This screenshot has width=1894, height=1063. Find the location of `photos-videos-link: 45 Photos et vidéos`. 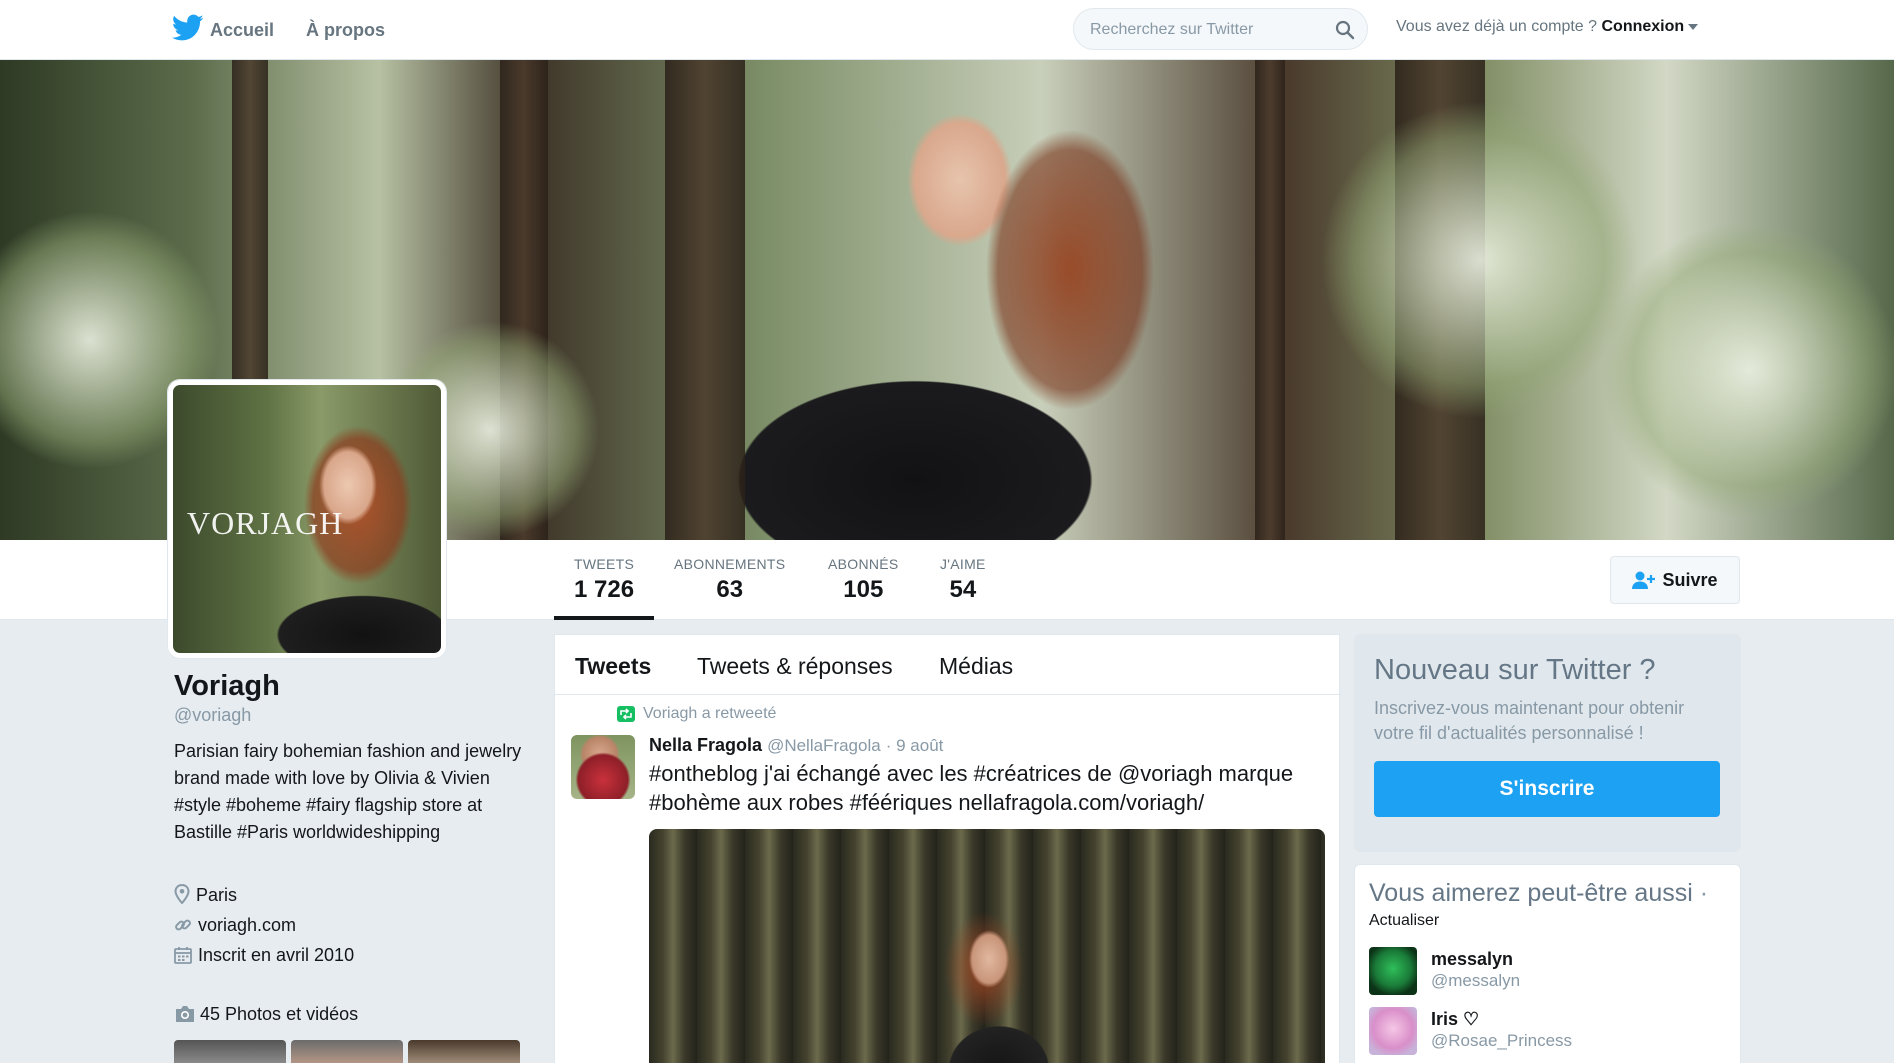

photos-videos-link: 45 Photos et vidéos is located at coordinates (266, 1014).